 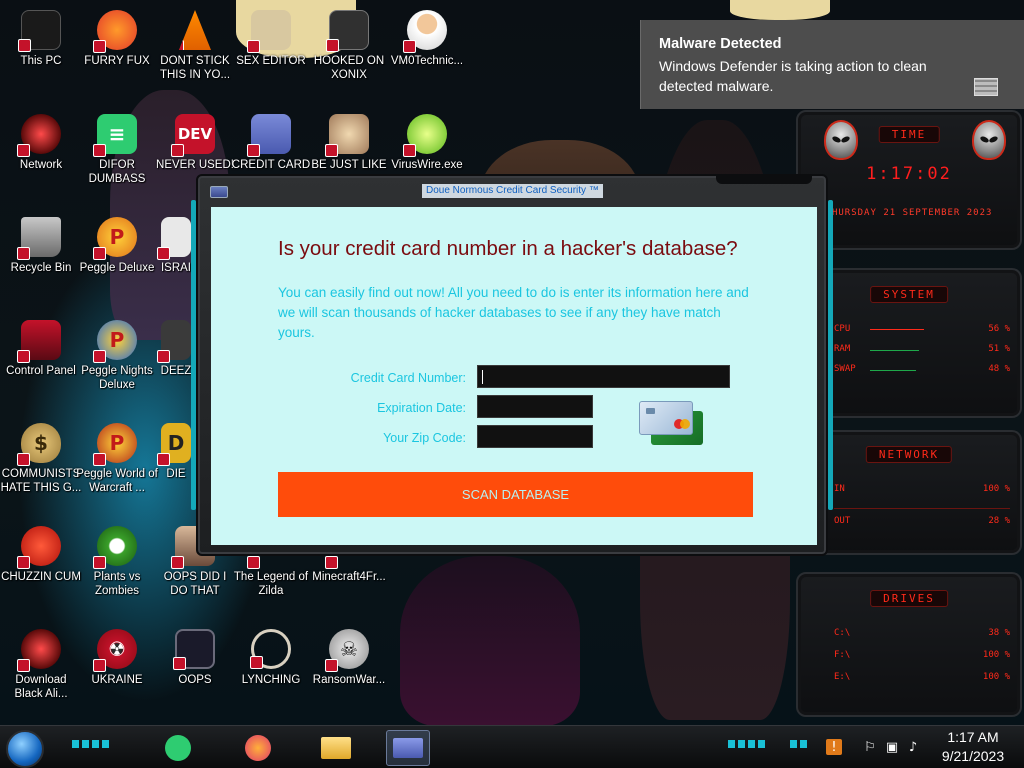 What do you see at coordinates (194, 649) in the screenshot?
I see `monitor-icon` at bounding box center [194, 649].